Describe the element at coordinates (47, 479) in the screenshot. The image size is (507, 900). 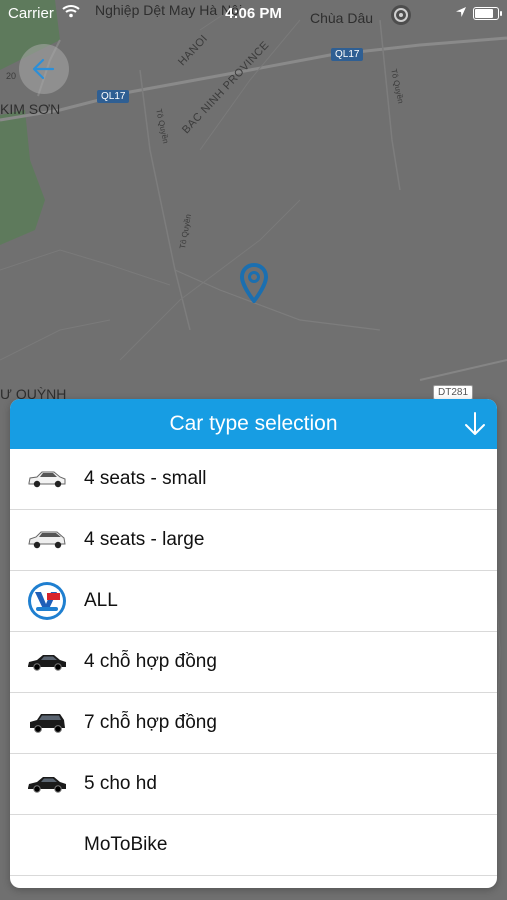
I see `white-sedan-icon` at that location.